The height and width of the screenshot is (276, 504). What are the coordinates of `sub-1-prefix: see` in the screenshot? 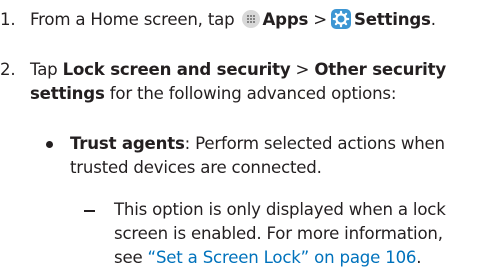 It's located at (128, 257).